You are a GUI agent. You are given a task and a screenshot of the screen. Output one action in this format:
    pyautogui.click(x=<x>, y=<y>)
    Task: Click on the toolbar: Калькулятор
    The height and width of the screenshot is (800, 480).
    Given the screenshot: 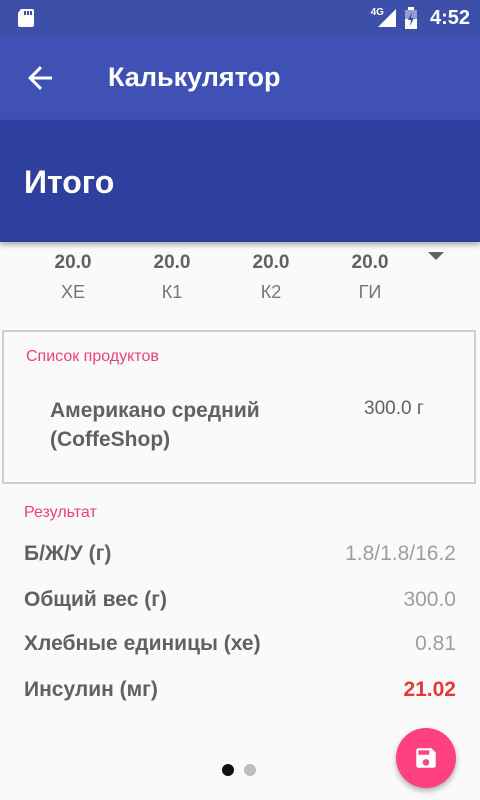 What is the action you would take?
    pyautogui.click(x=240, y=78)
    